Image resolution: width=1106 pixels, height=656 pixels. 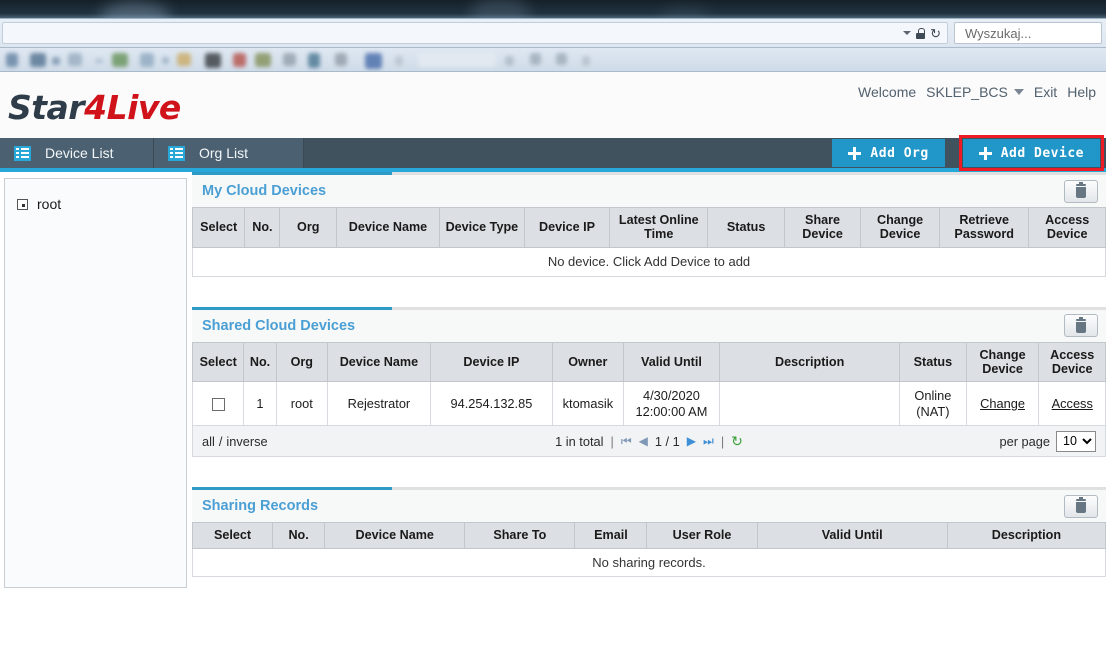 I want to click on cell-org: root, so click(x=301, y=404).